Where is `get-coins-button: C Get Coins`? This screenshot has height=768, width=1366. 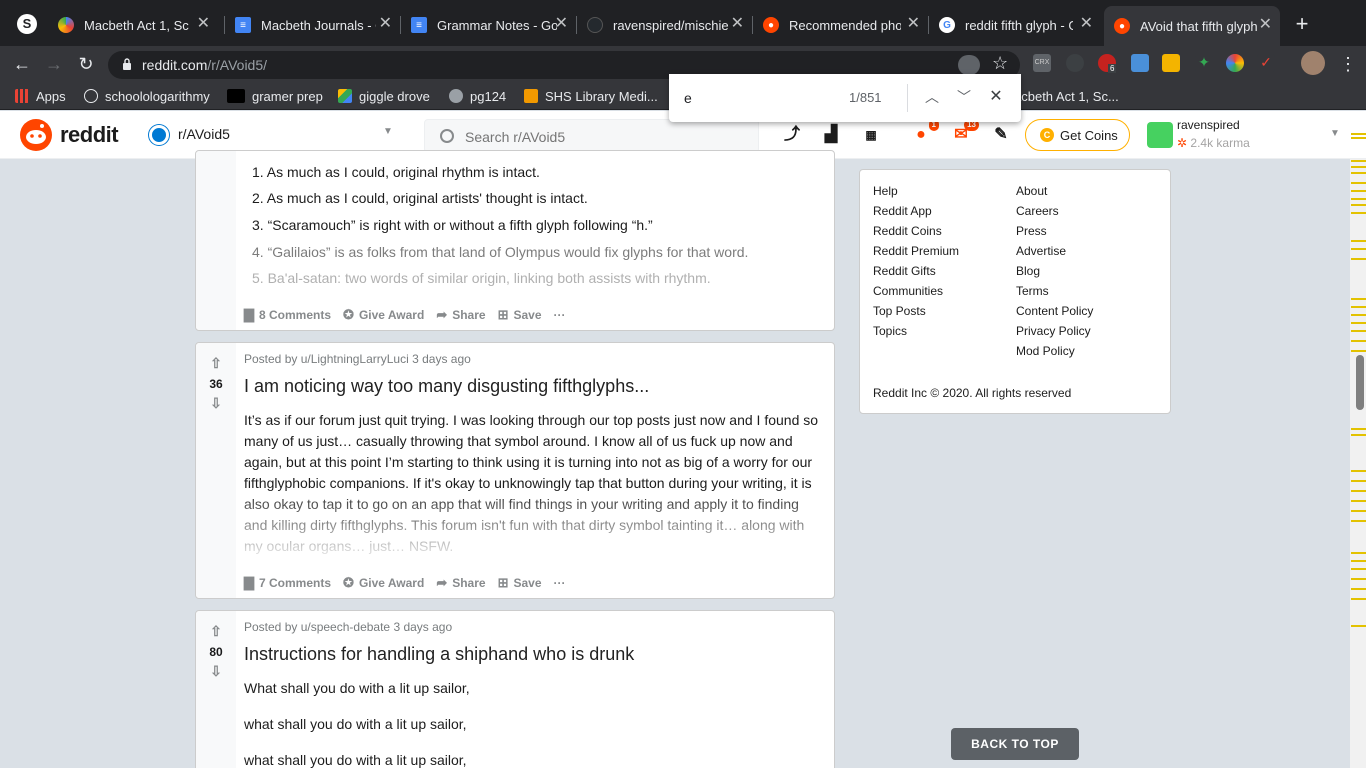 get-coins-button: C Get Coins is located at coordinates (1077, 135).